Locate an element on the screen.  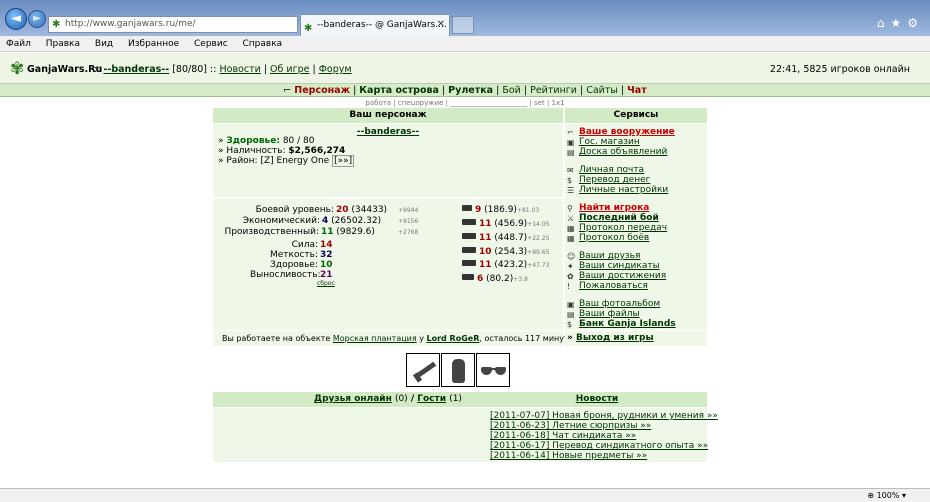
service-item: ⚲ Найти игрока is located at coordinates (608, 208).